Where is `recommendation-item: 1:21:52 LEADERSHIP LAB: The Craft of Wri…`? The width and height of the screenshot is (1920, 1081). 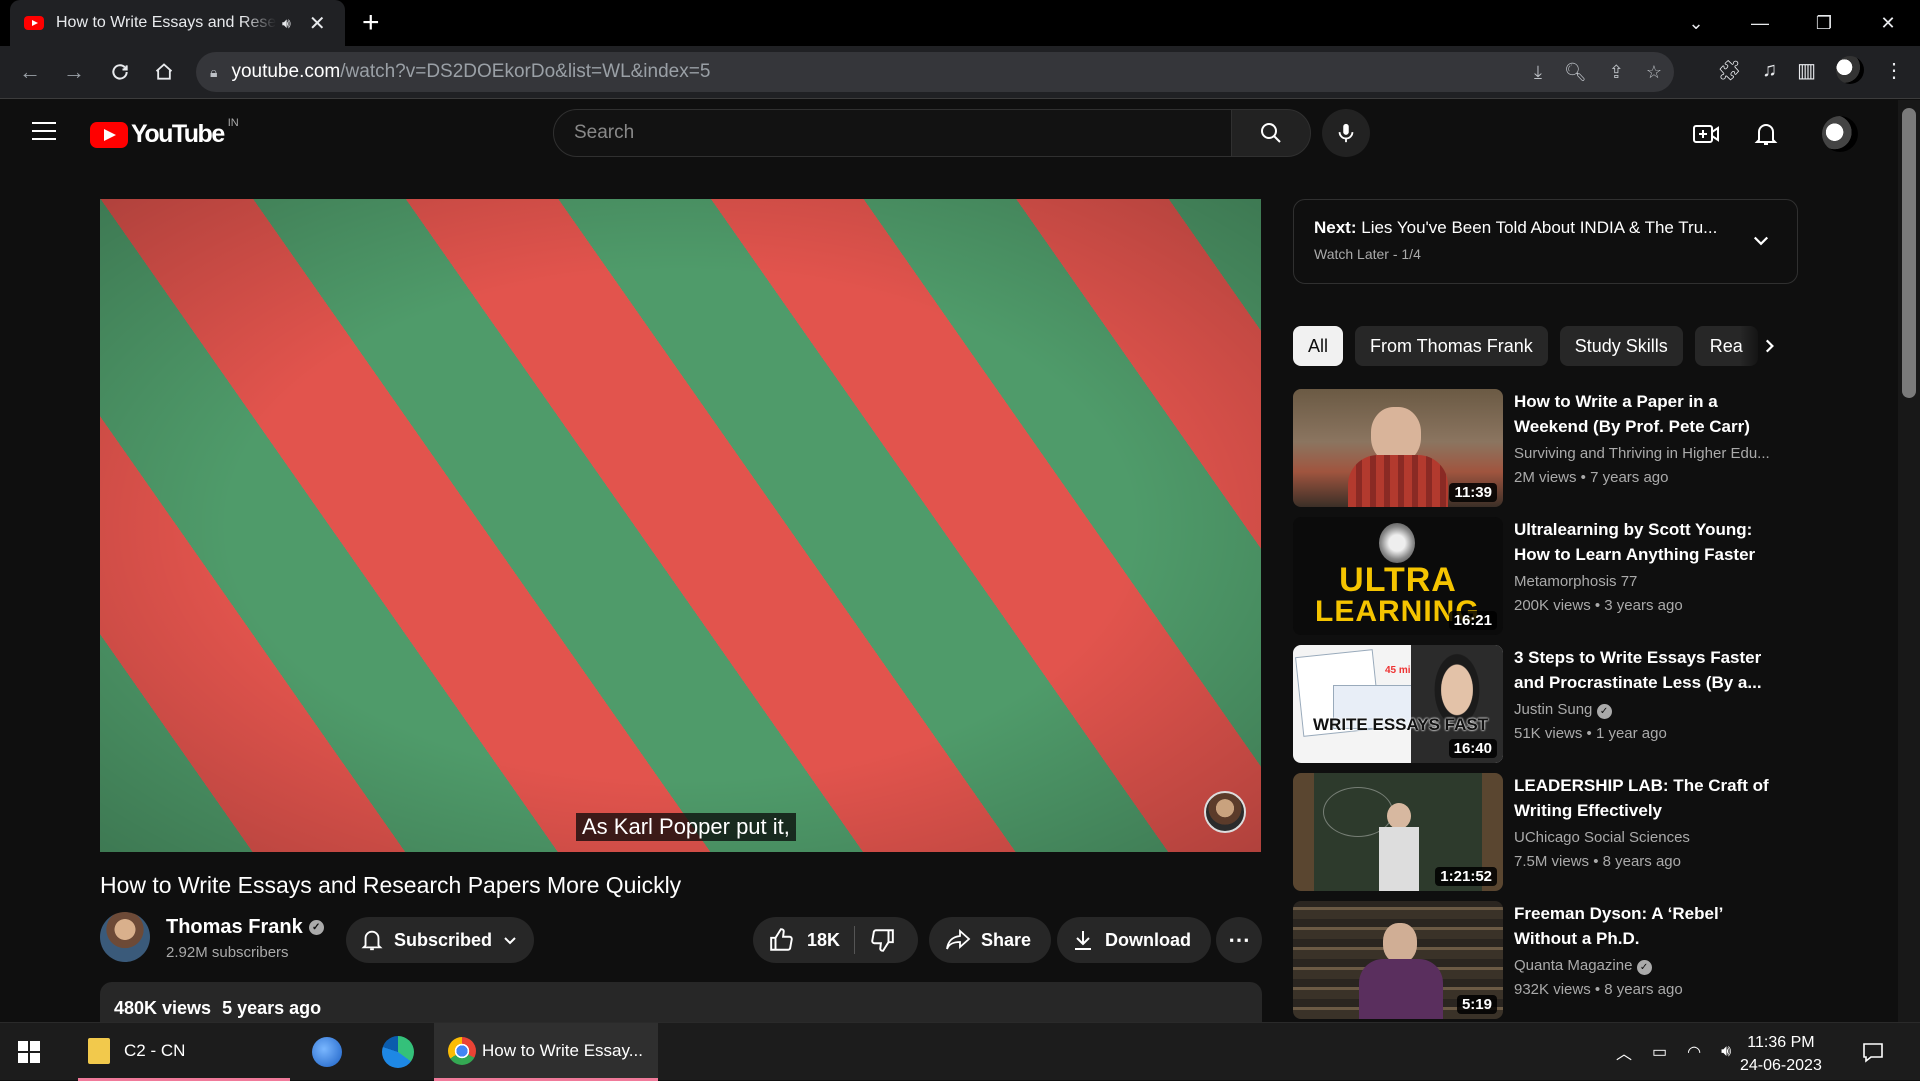 recommendation-item: 1:21:52 LEADERSHIP LAB: The Craft of Wri… is located at coordinates (1545, 832).